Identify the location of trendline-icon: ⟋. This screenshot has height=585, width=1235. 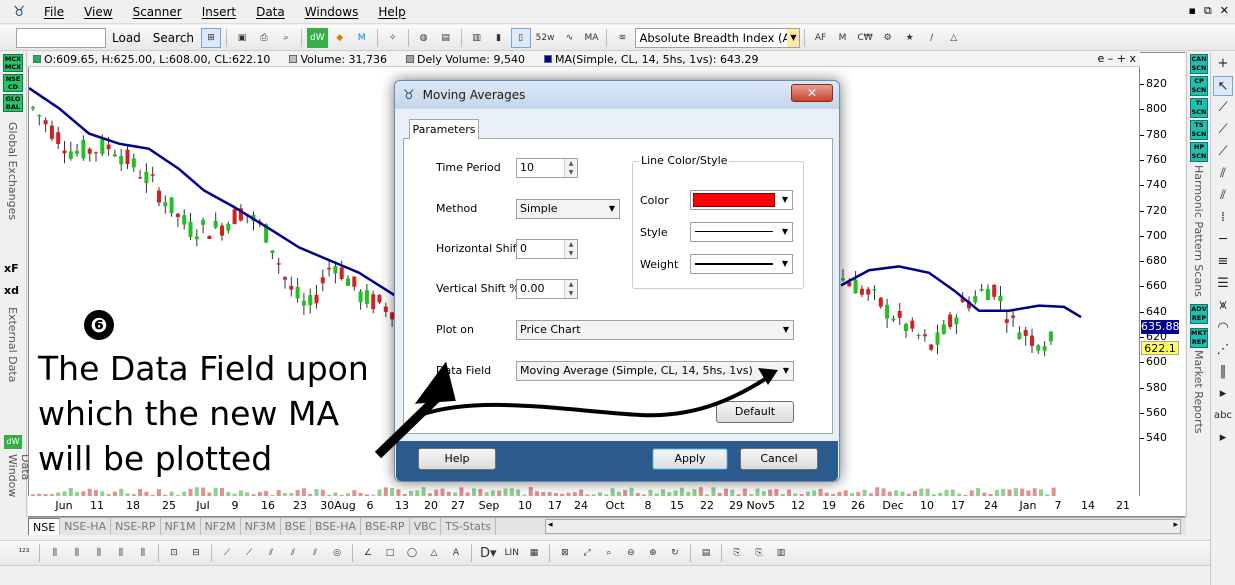
(1223, 108).